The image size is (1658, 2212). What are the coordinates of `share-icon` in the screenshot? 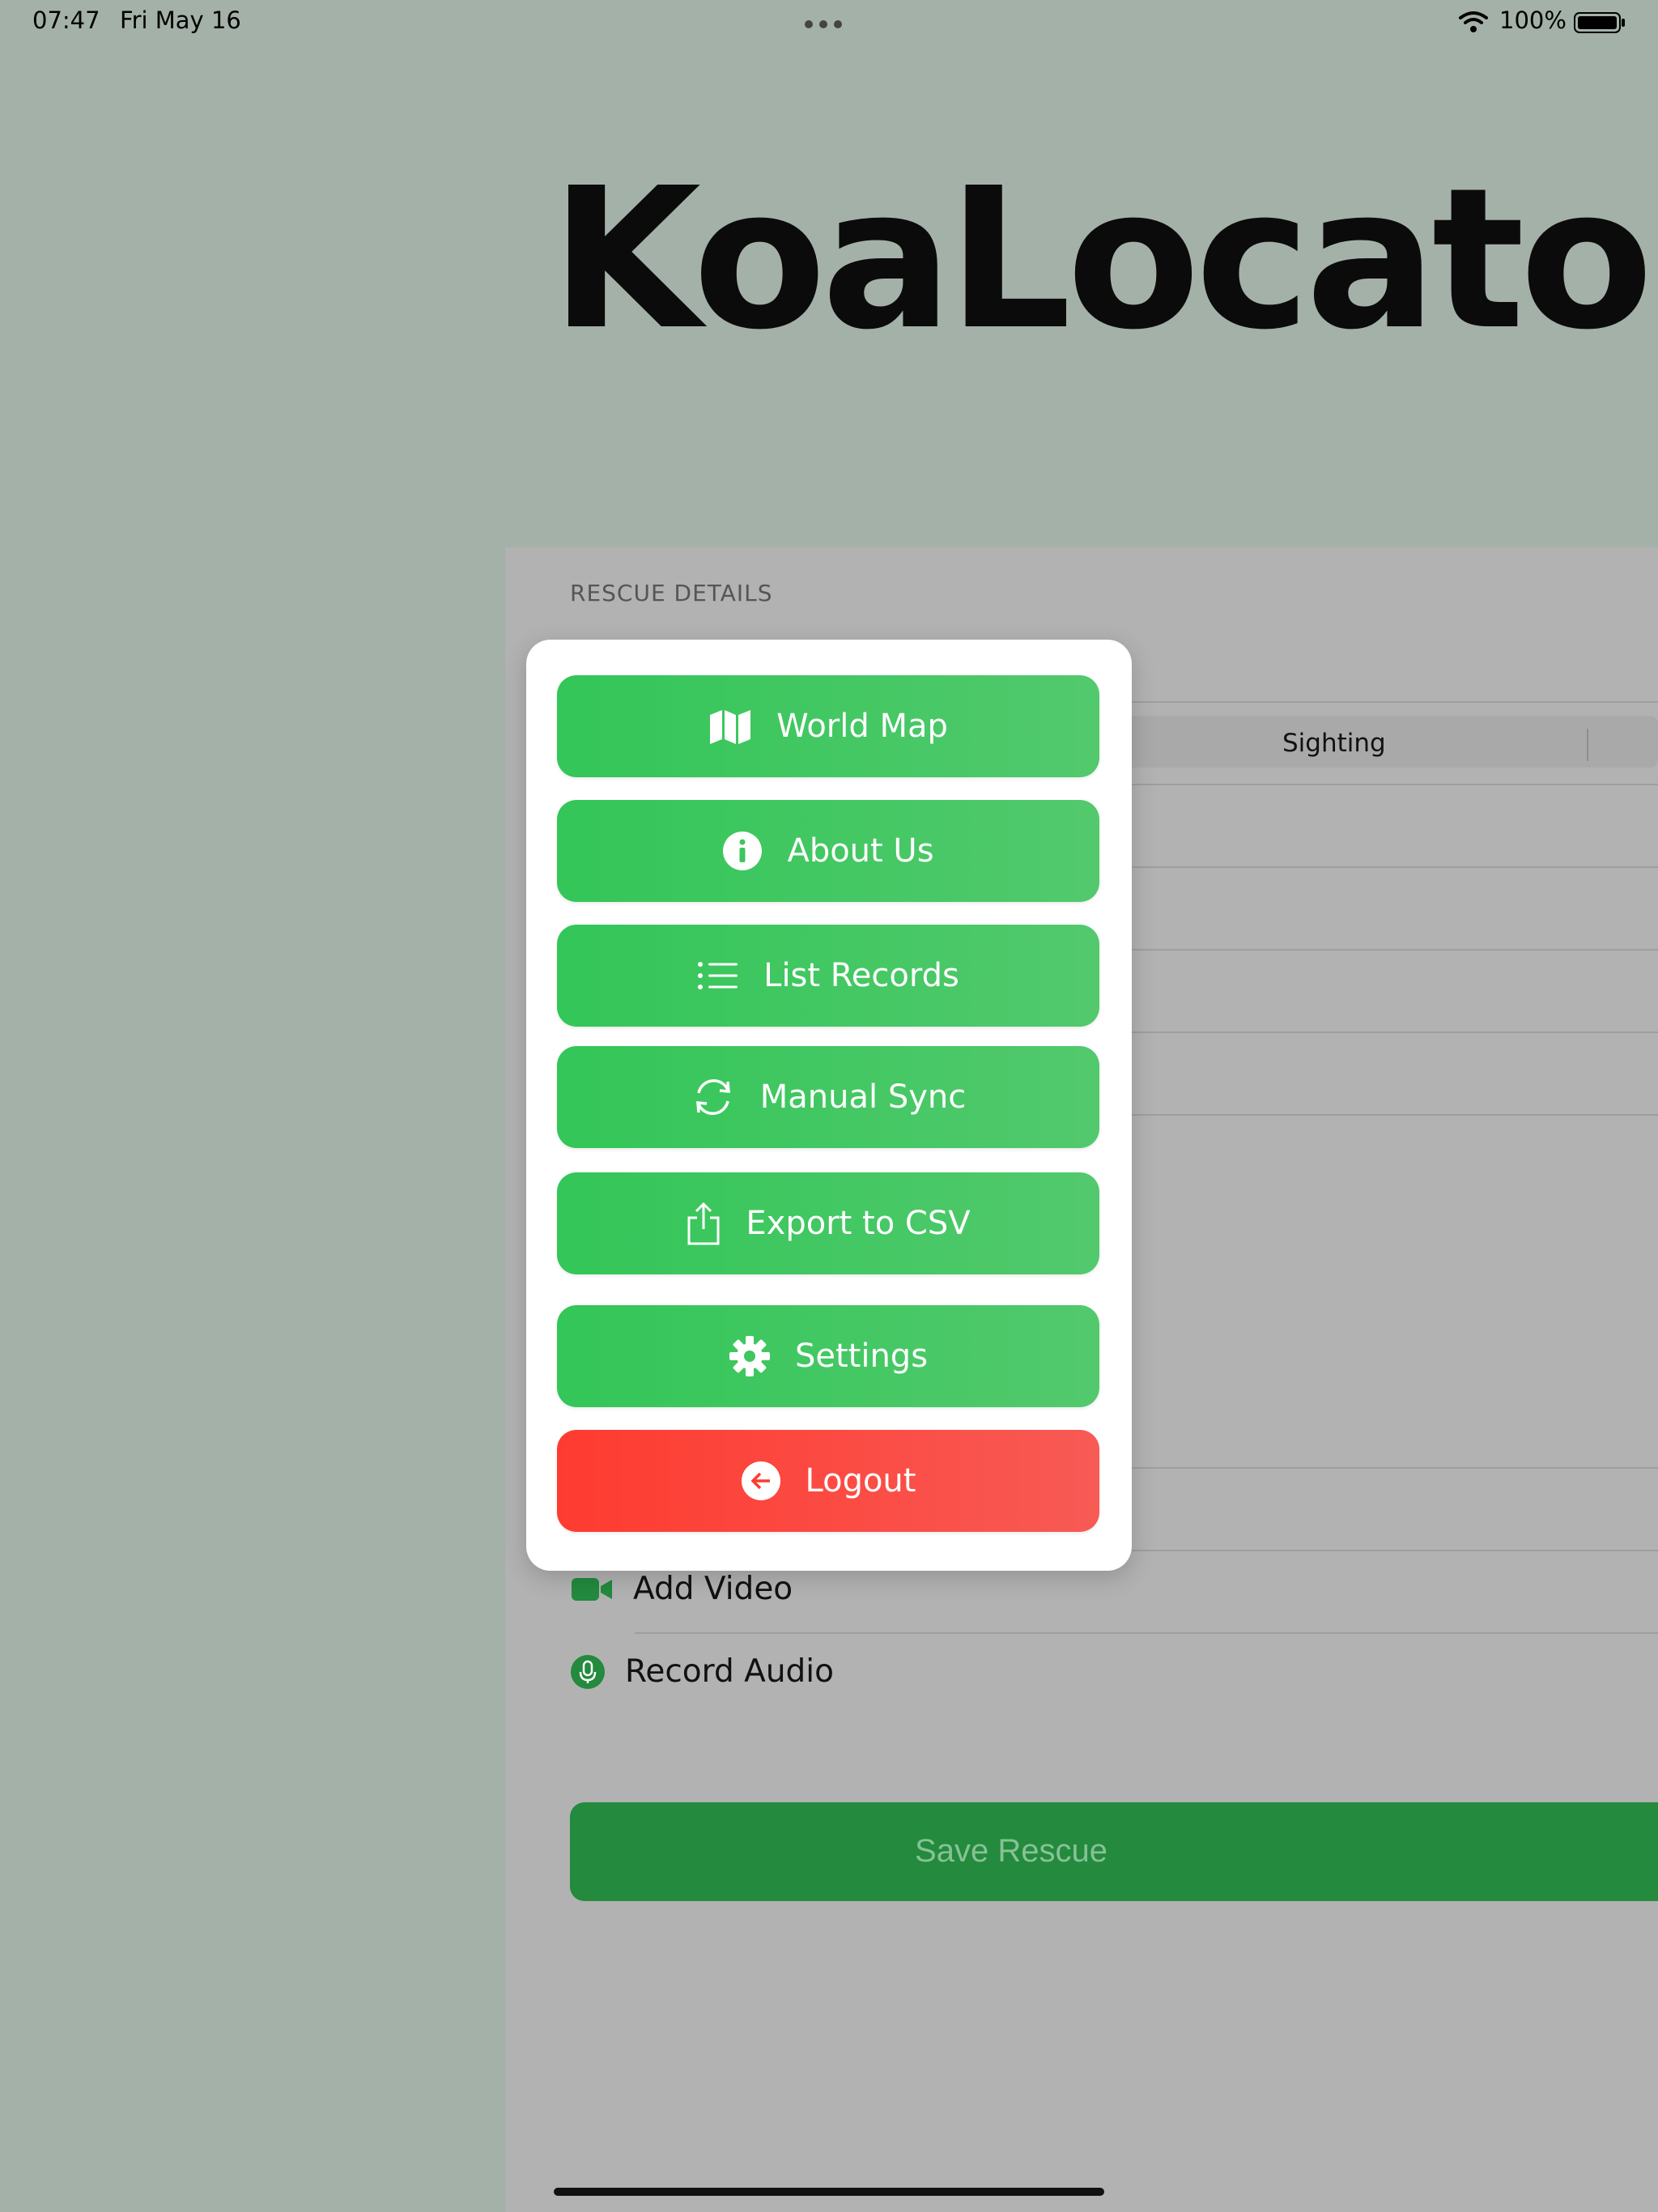 It's located at (703, 1223).